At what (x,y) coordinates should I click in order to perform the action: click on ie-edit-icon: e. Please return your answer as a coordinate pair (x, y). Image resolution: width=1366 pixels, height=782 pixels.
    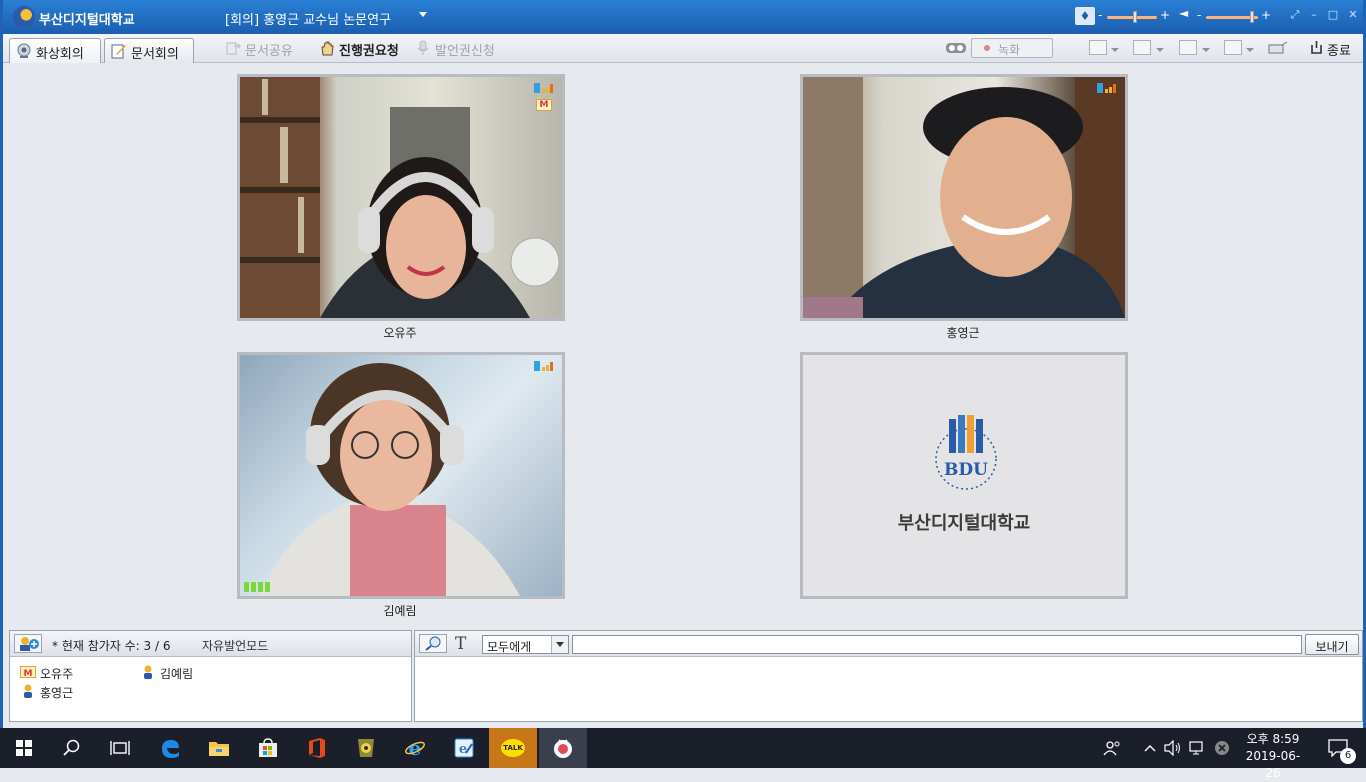
    Looking at the image, I should click on (464, 748).